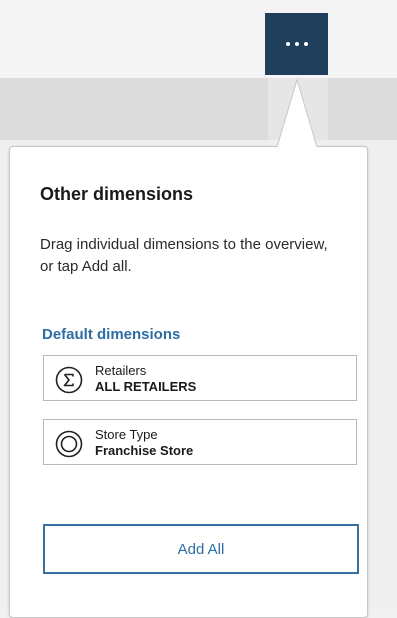 The width and height of the screenshot is (397, 618). Describe the element at coordinates (201, 549) in the screenshot. I see `add-all-button: Add All` at that location.